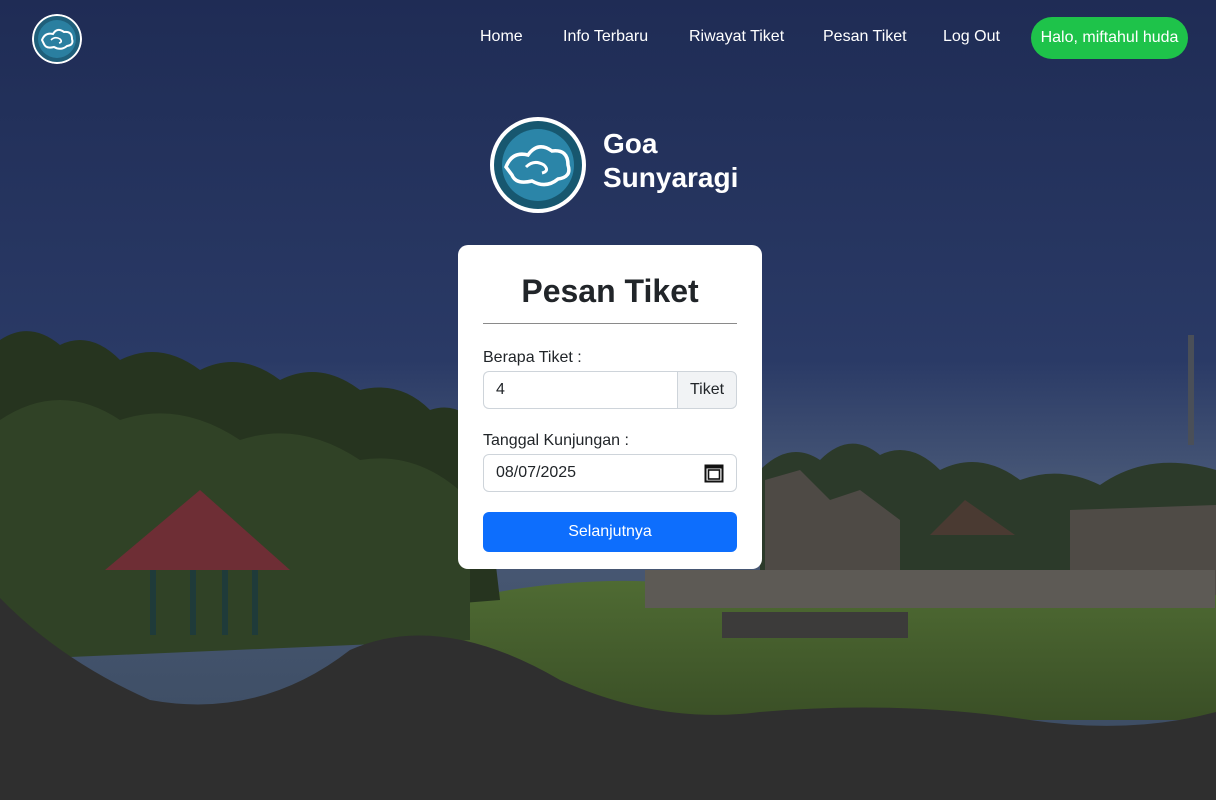  What do you see at coordinates (57, 39) in the screenshot?
I see `mega-mendung-logo-icon` at bounding box center [57, 39].